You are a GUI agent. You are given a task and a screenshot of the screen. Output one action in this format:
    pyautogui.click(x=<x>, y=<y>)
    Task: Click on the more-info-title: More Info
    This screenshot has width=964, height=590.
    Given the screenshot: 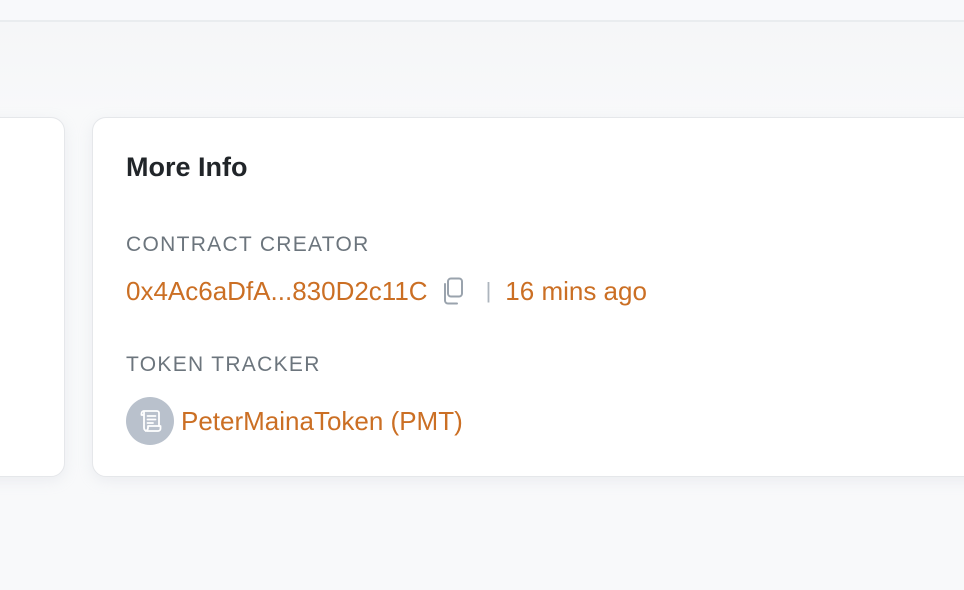 What is the action you would take?
    pyautogui.click(x=187, y=167)
    